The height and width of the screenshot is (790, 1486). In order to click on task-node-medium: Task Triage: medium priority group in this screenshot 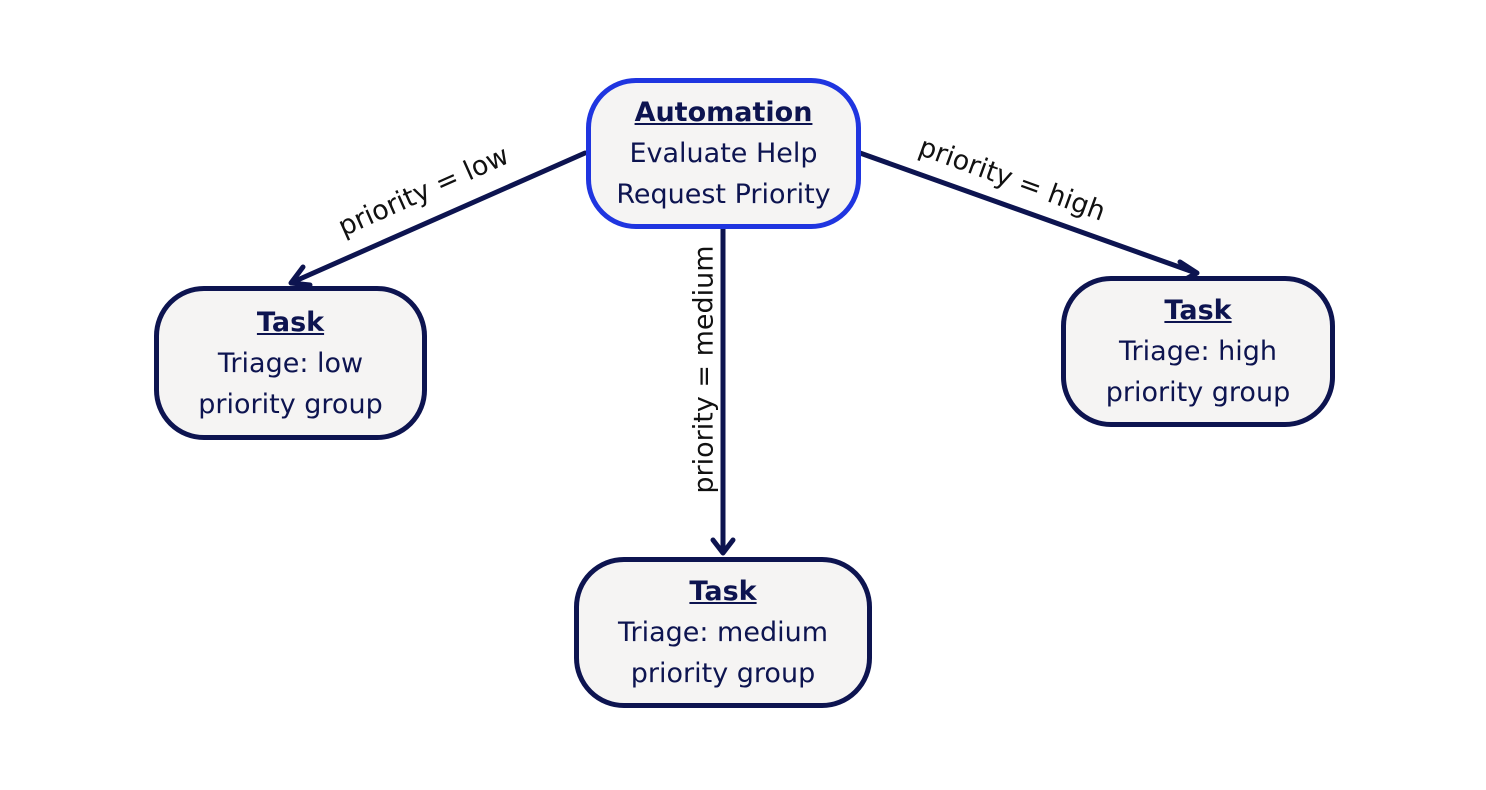, I will do `click(723, 632)`.